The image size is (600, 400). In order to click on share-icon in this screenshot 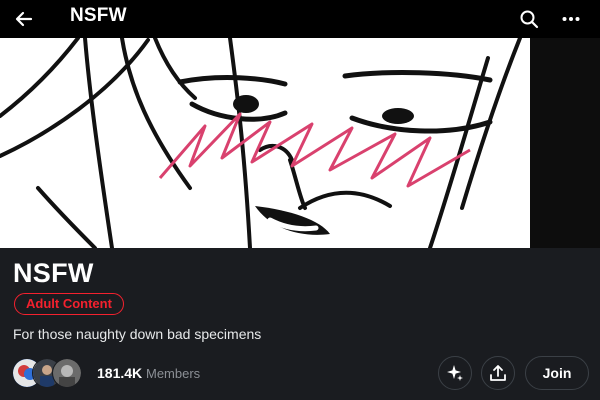, I will do `click(498, 373)`.